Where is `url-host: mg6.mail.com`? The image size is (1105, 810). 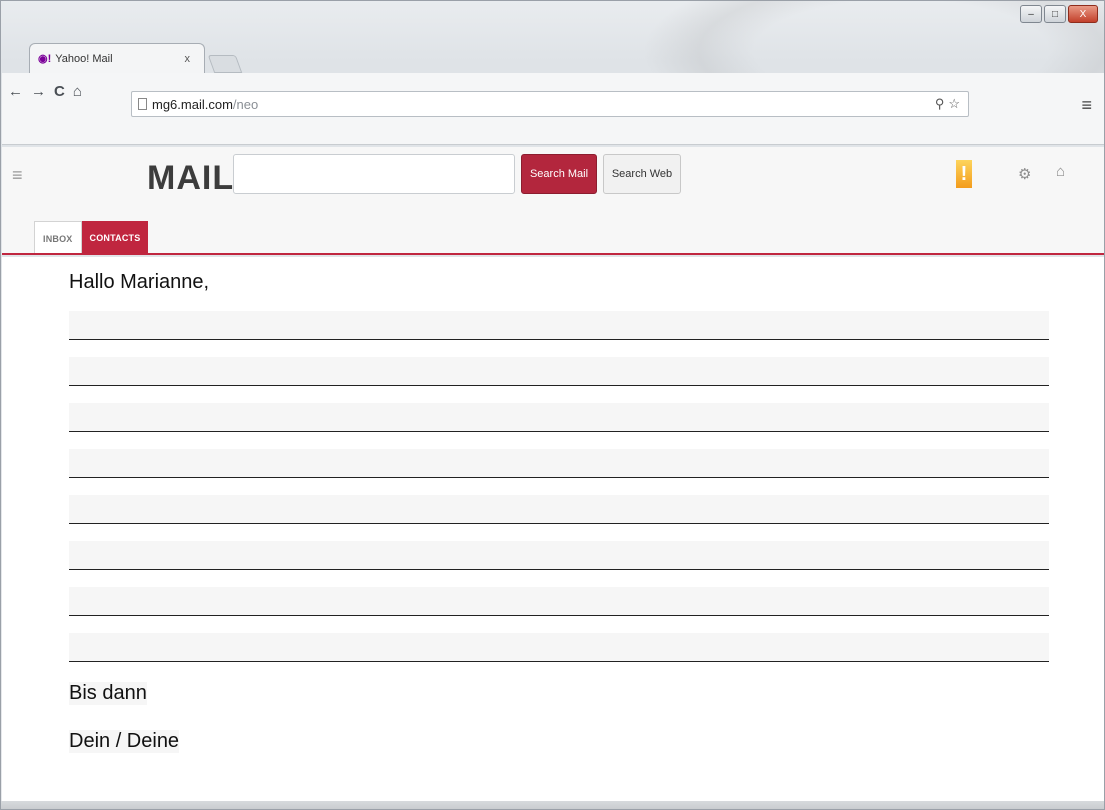
url-host: mg6.mail.com is located at coordinates (192, 104).